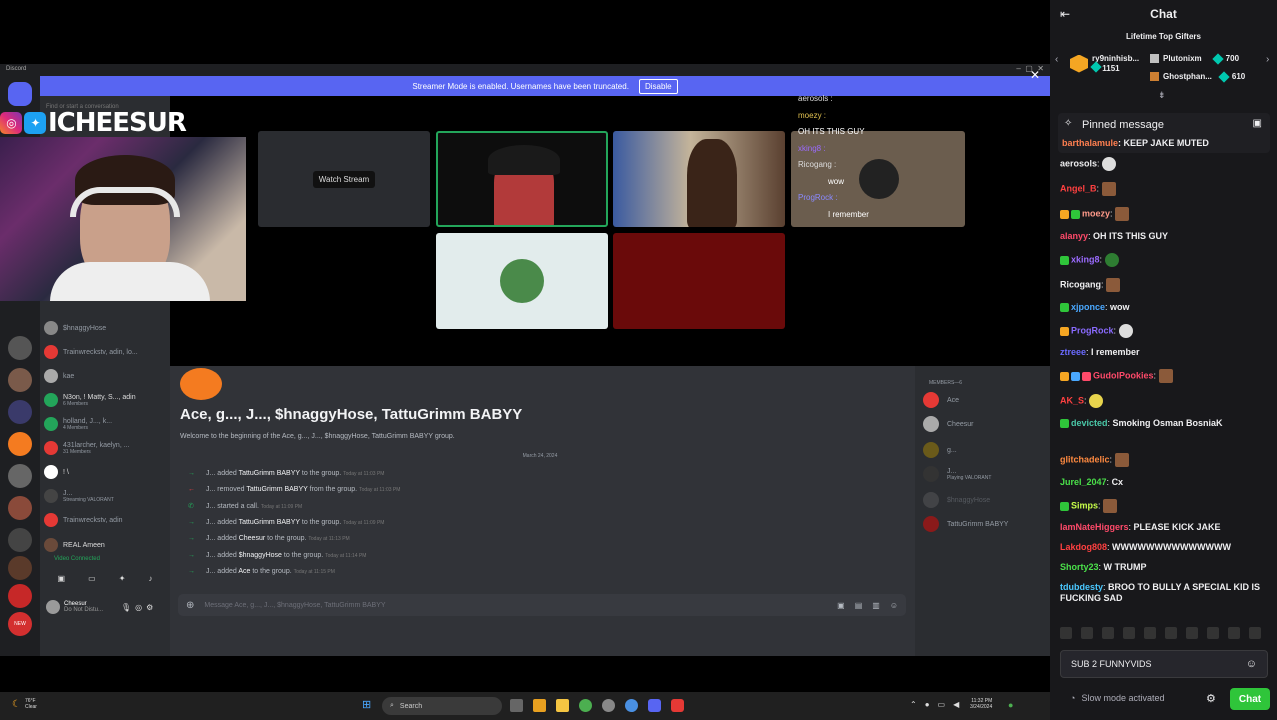 The width and height of the screenshot is (1277, 720). What do you see at coordinates (1162, 95) in the screenshot?
I see `expand-icon: ⇟` at bounding box center [1162, 95].